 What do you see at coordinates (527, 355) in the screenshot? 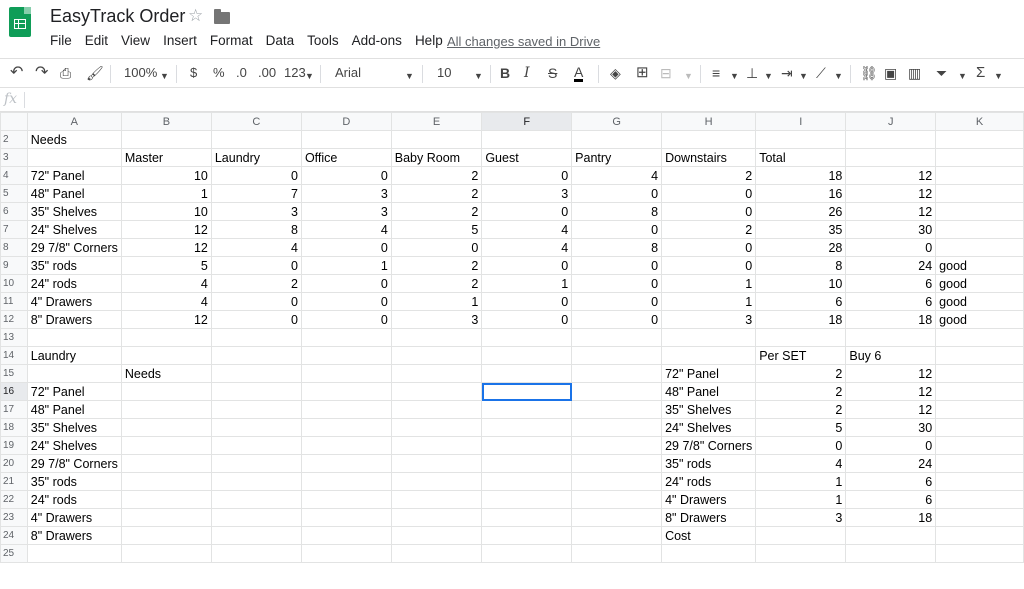
I see `cell-f14` at bounding box center [527, 355].